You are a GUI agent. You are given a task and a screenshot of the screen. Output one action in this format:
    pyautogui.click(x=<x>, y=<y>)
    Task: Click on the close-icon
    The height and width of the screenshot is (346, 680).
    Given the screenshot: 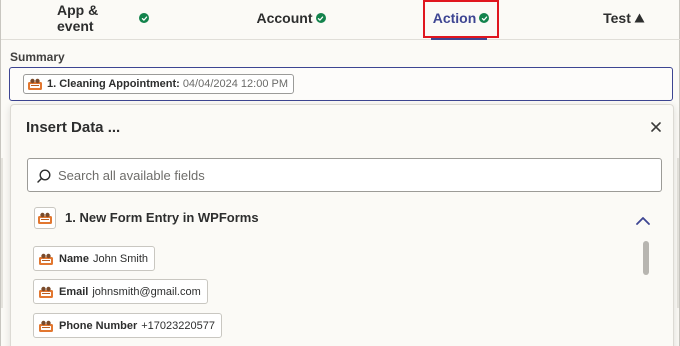 What is the action you would take?
    pyautogui.click(x=656, y=127)
    